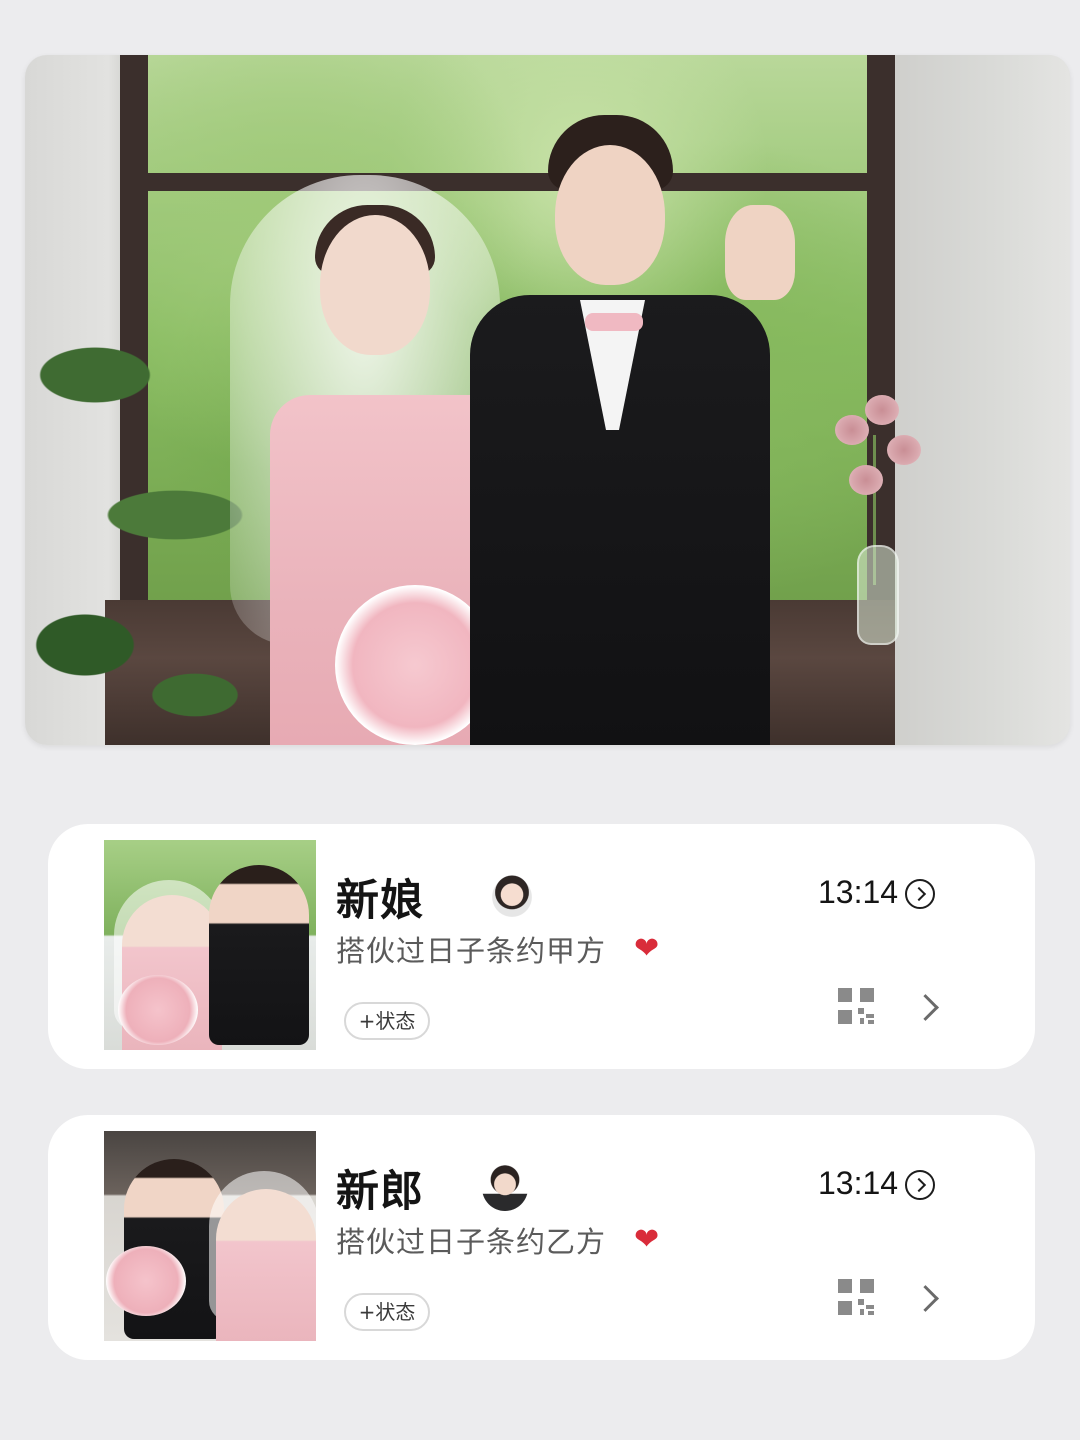 Image resolution: width=1080 pixels, height=1440 pixels. What do you see at coordinates (266, 1265) in the screenshot?
I see `avatar-bride` at bounding box center [266, 1265].